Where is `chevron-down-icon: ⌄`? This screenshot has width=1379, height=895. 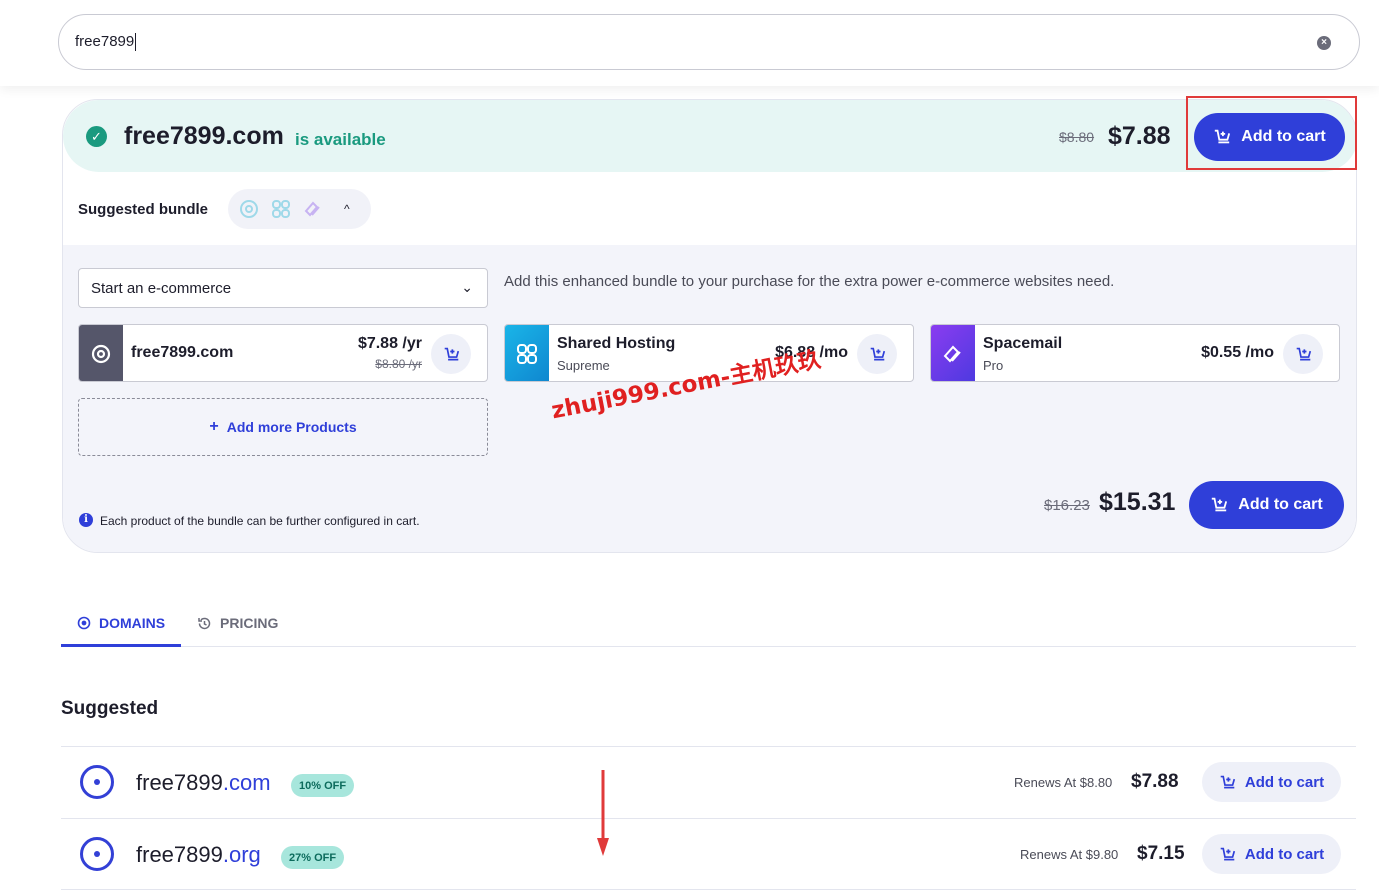 chevron-down-icon: ⌄ is located at coordinates (467, 287).